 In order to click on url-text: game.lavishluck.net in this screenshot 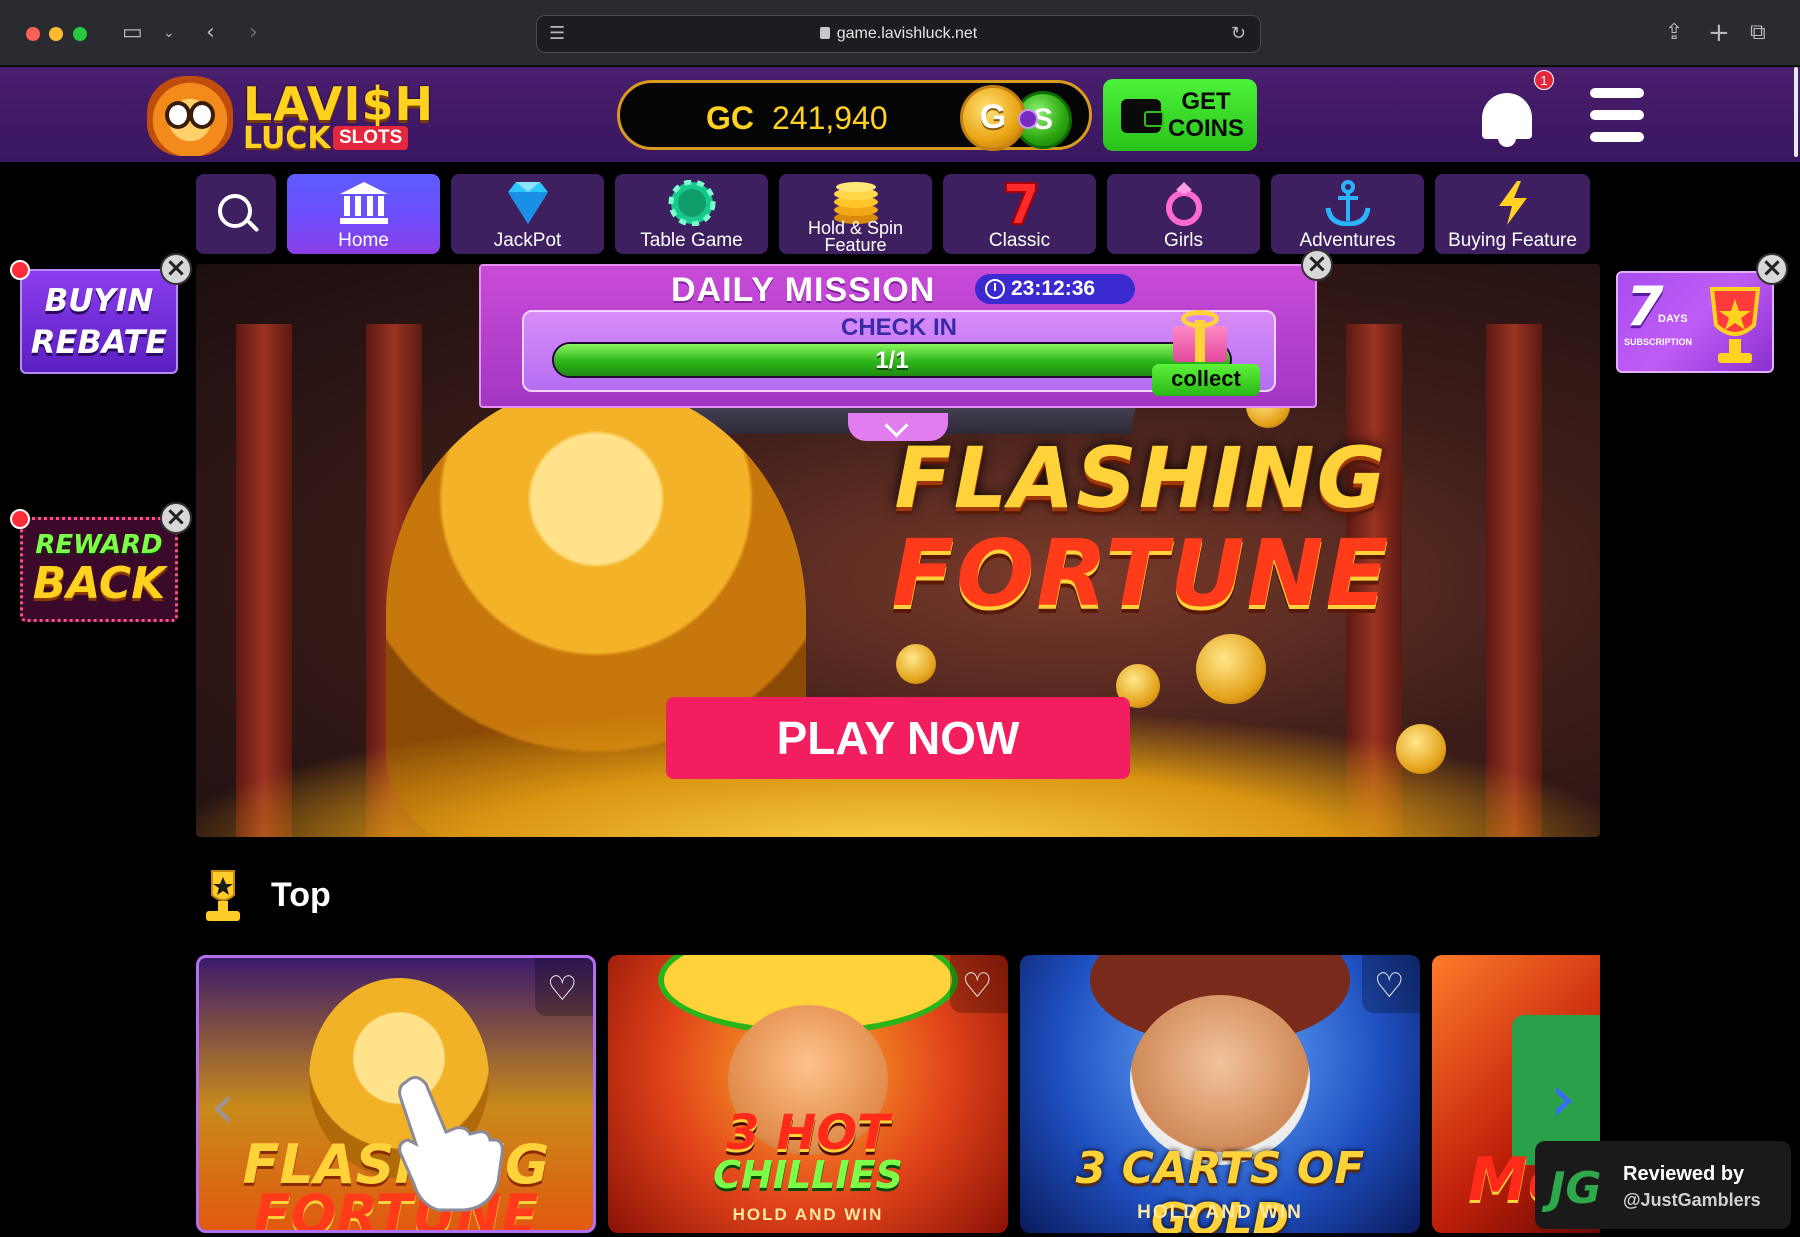, I will do `click(907, 33)`.